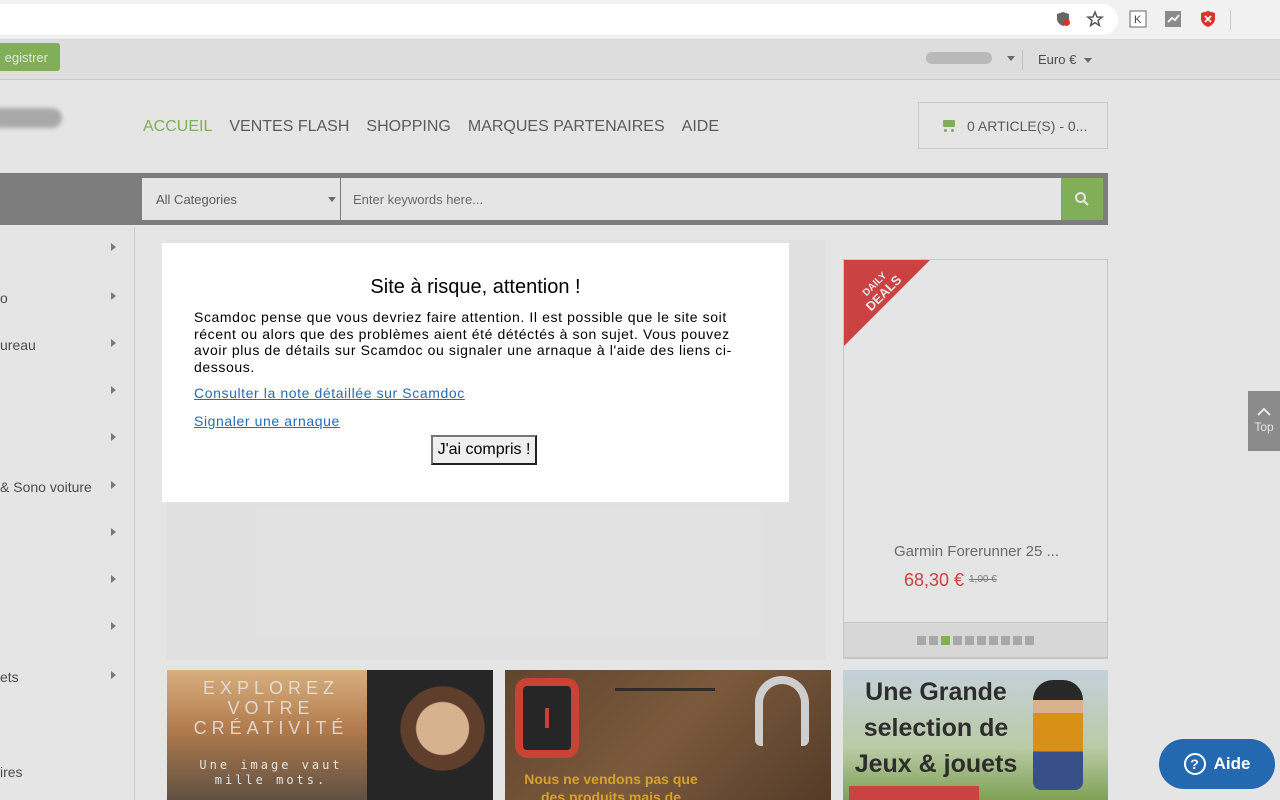  I want to click on address-bar, so click(559, 19).